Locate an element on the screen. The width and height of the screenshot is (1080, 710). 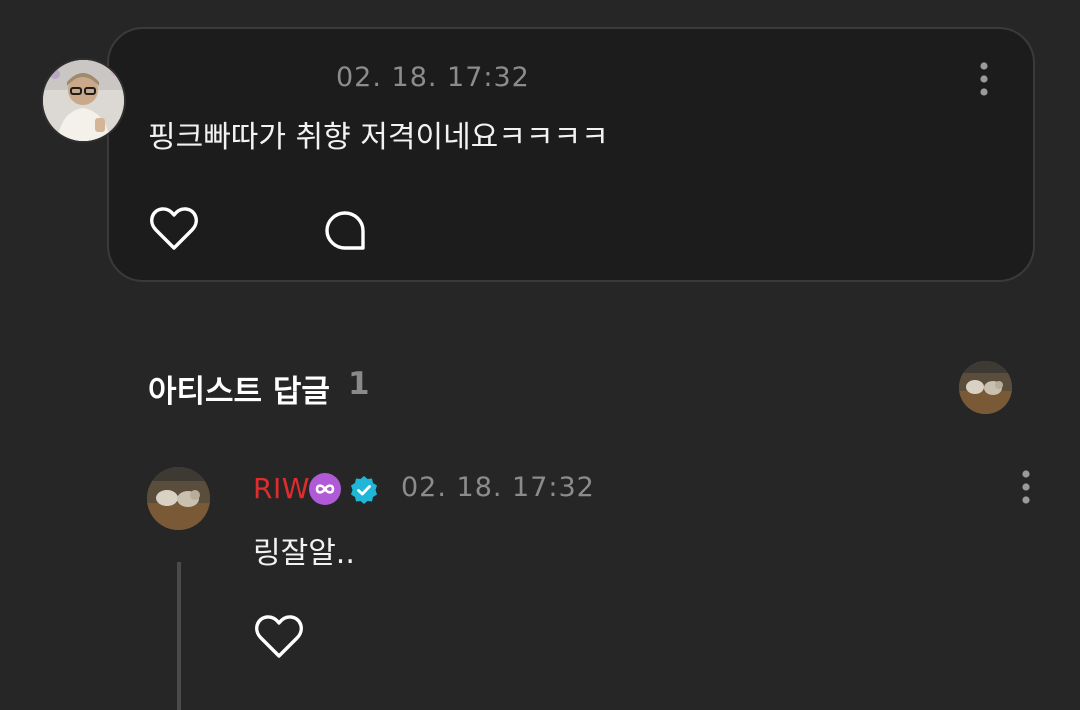
artist-preview-avatar is located at coordinates (985, 387).